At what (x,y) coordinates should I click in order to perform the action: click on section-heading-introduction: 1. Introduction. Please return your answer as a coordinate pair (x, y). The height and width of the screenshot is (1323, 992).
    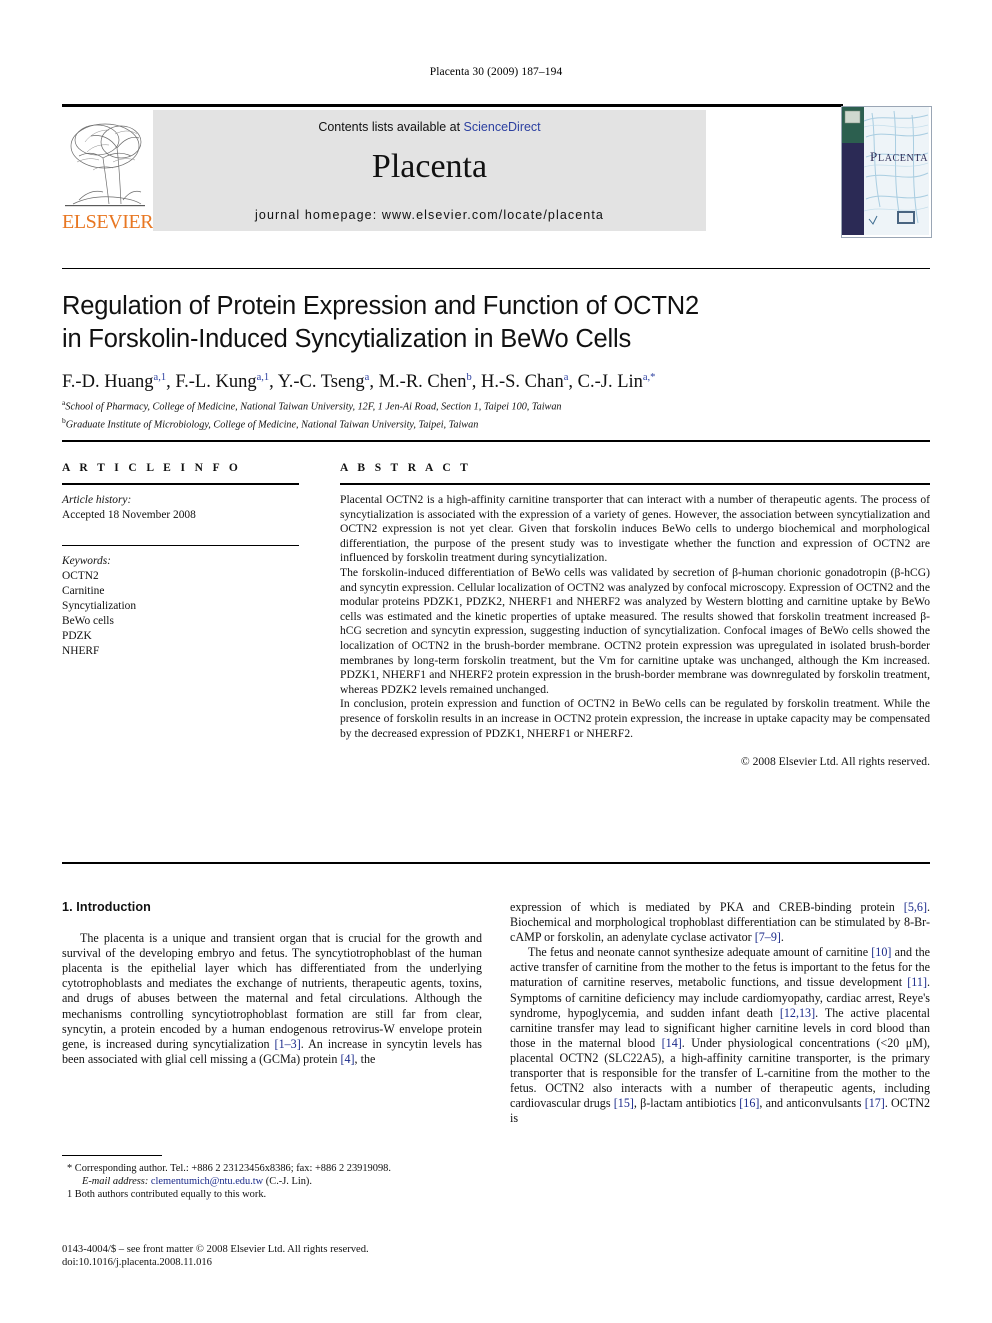
    Looking at the image, I should click on (106, 907).